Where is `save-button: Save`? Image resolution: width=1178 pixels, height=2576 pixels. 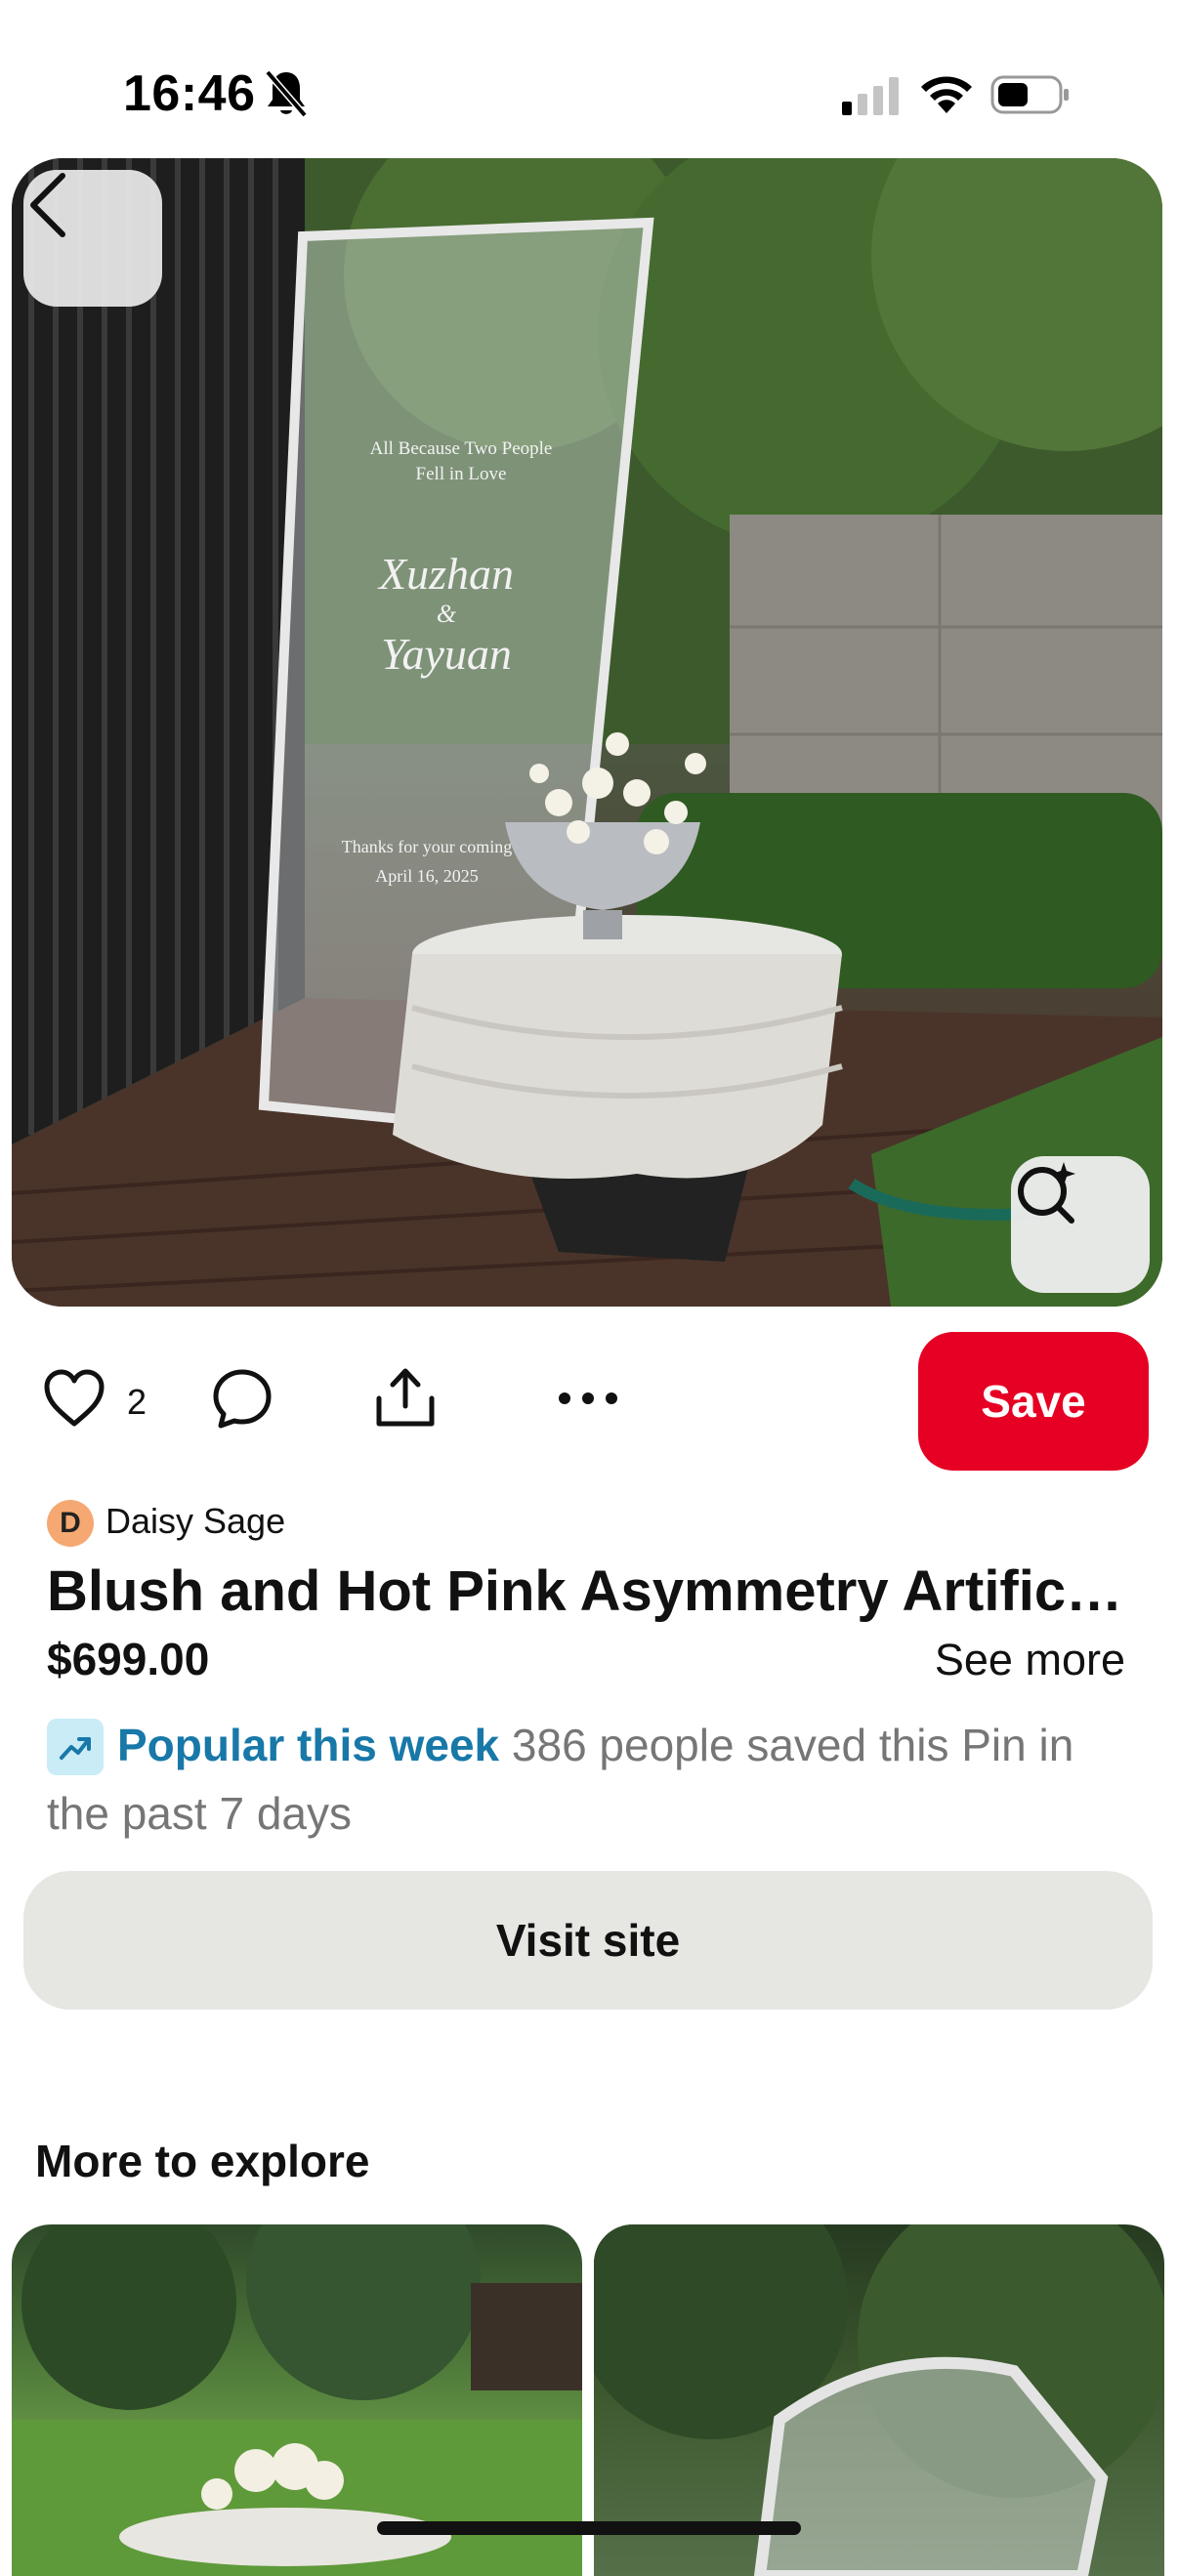 save-button: Save is located at coordinates (1033, 1401).